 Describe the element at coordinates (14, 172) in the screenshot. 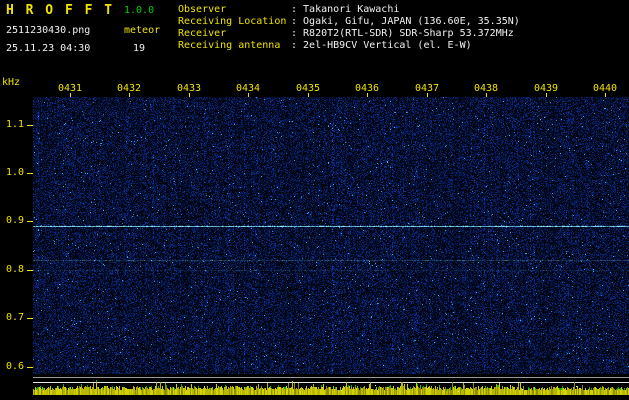

I see `y-tick-label: 1.0` at that location.